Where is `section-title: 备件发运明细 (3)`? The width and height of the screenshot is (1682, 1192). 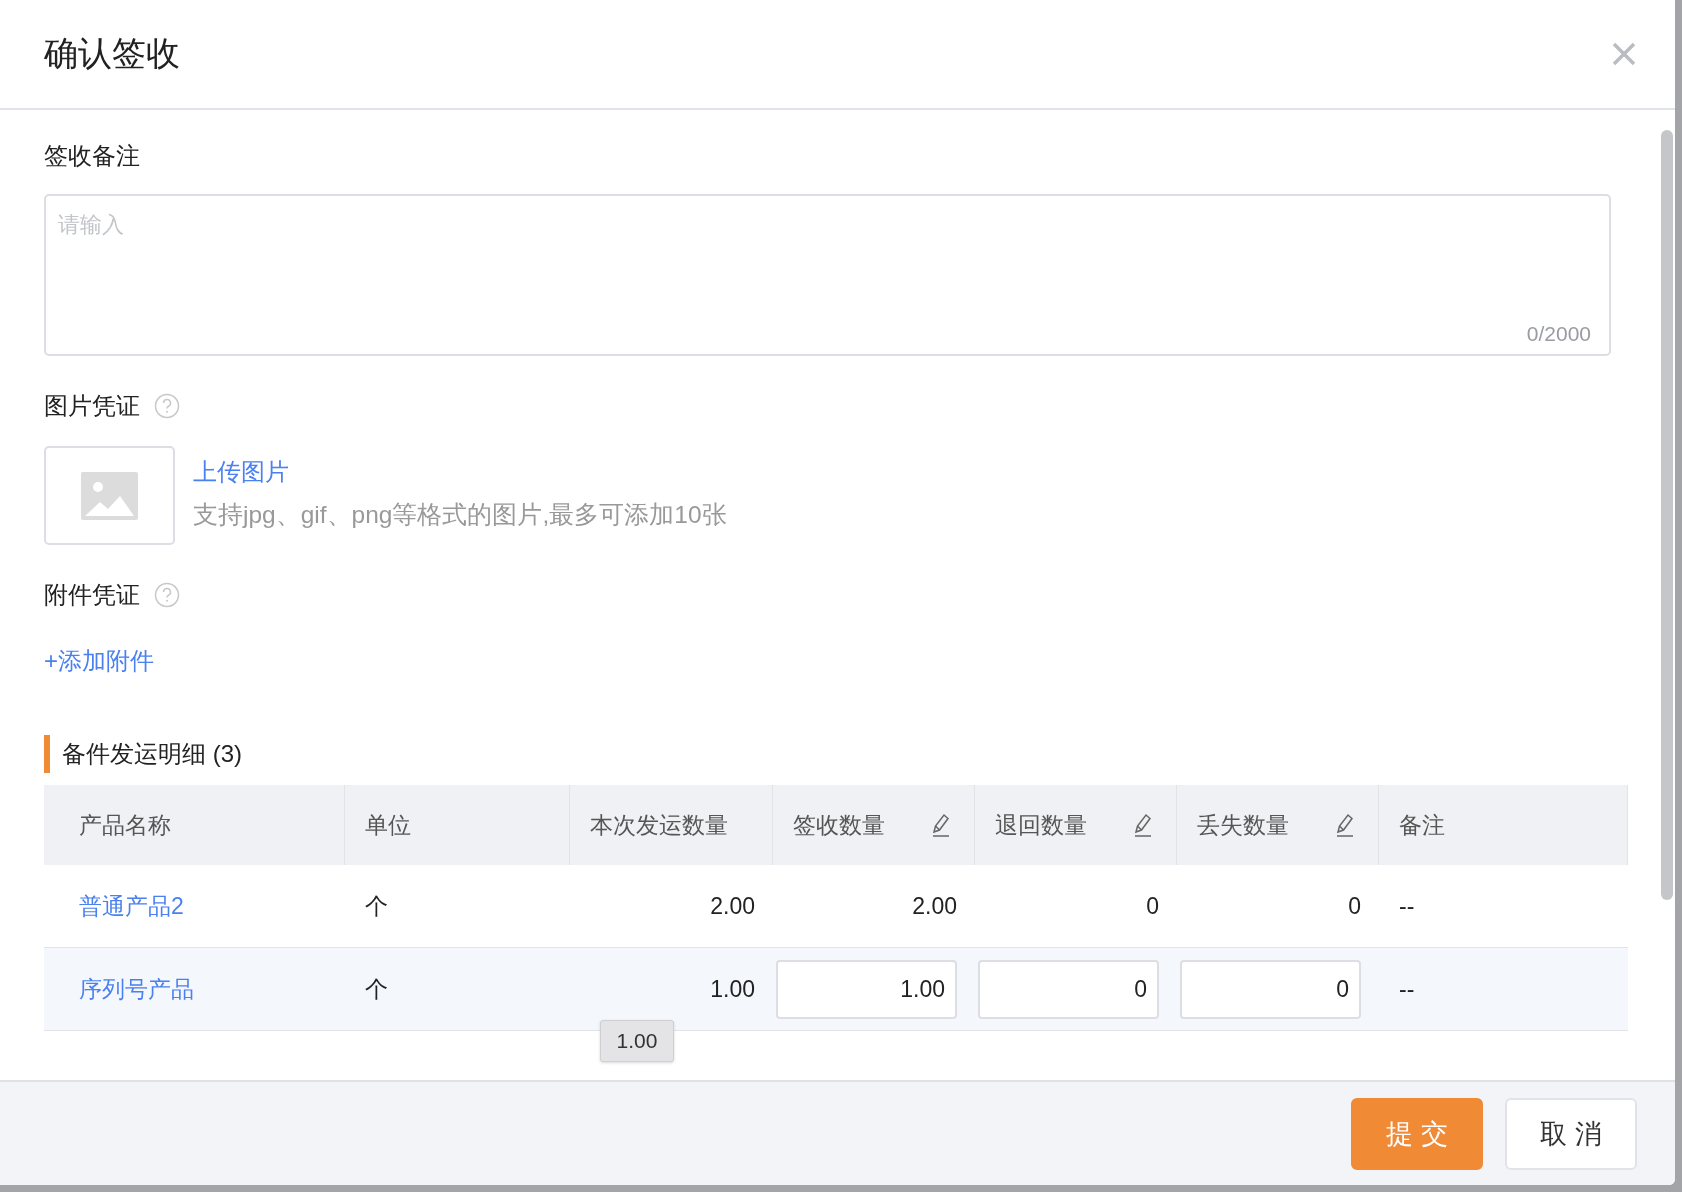
section-title: 备件发运明细 (3) is located at coordinates (152, 754).